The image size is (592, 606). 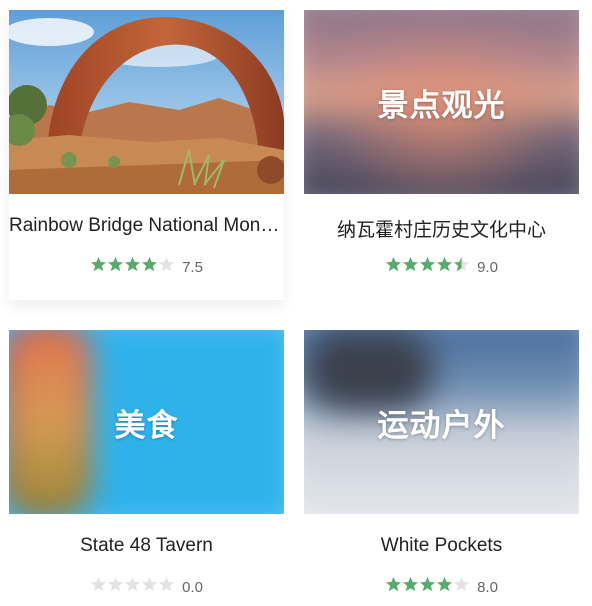 I want to click on place-image: 美食, so click(x=146, y=422).